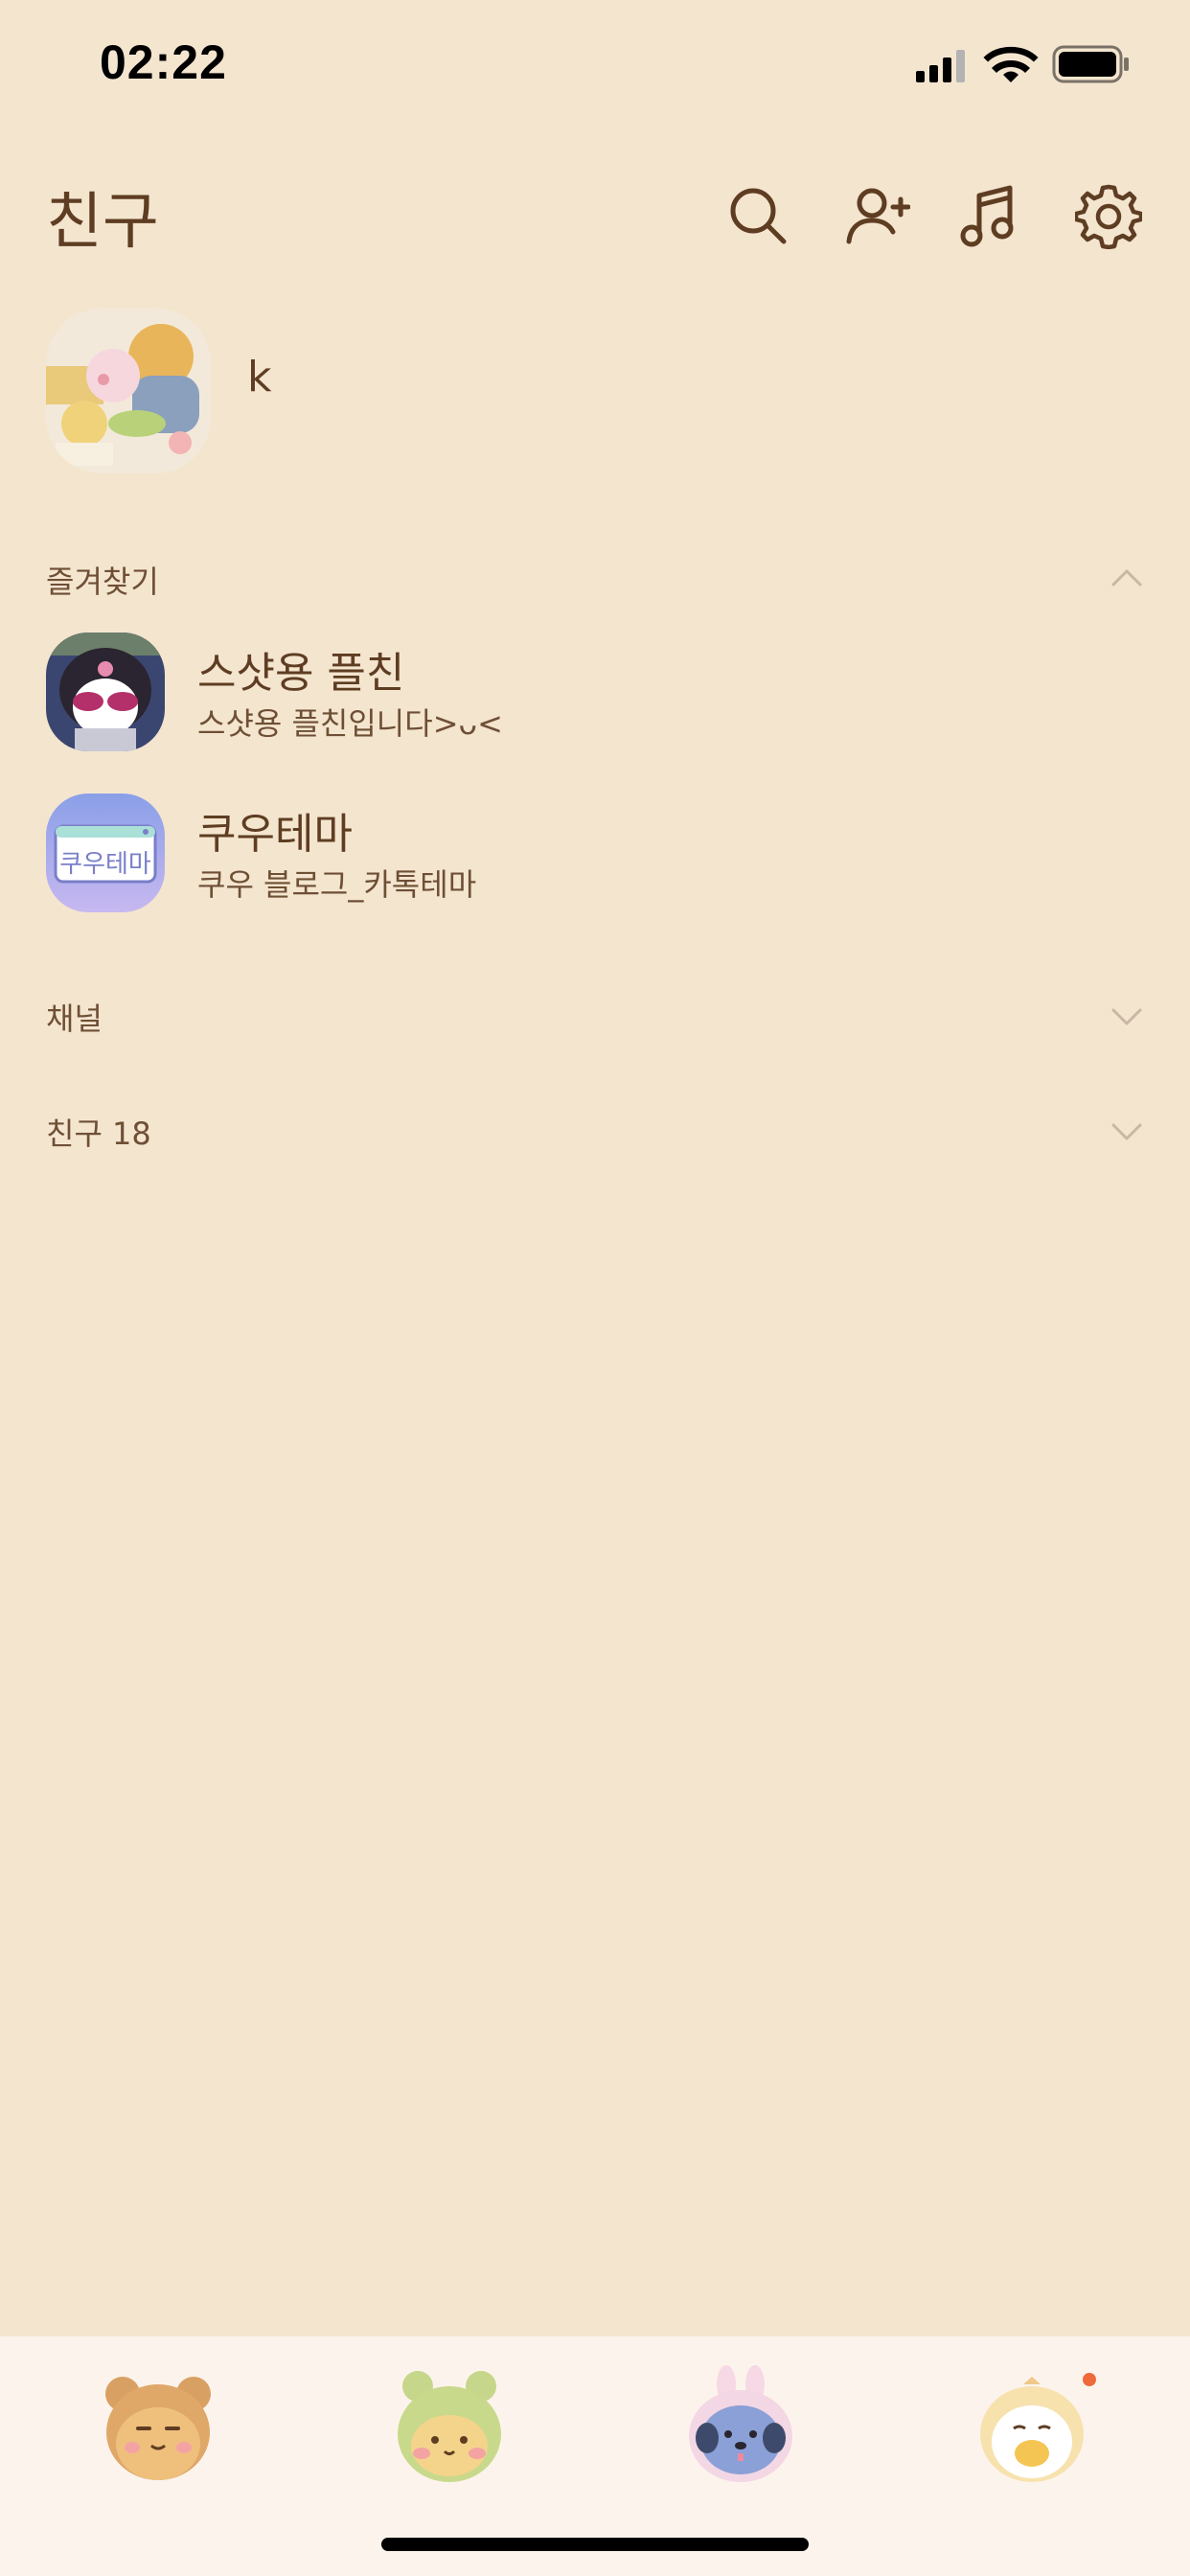  I want to click on favorite-avatar-text: 쿠우테마, so click(105, 864).